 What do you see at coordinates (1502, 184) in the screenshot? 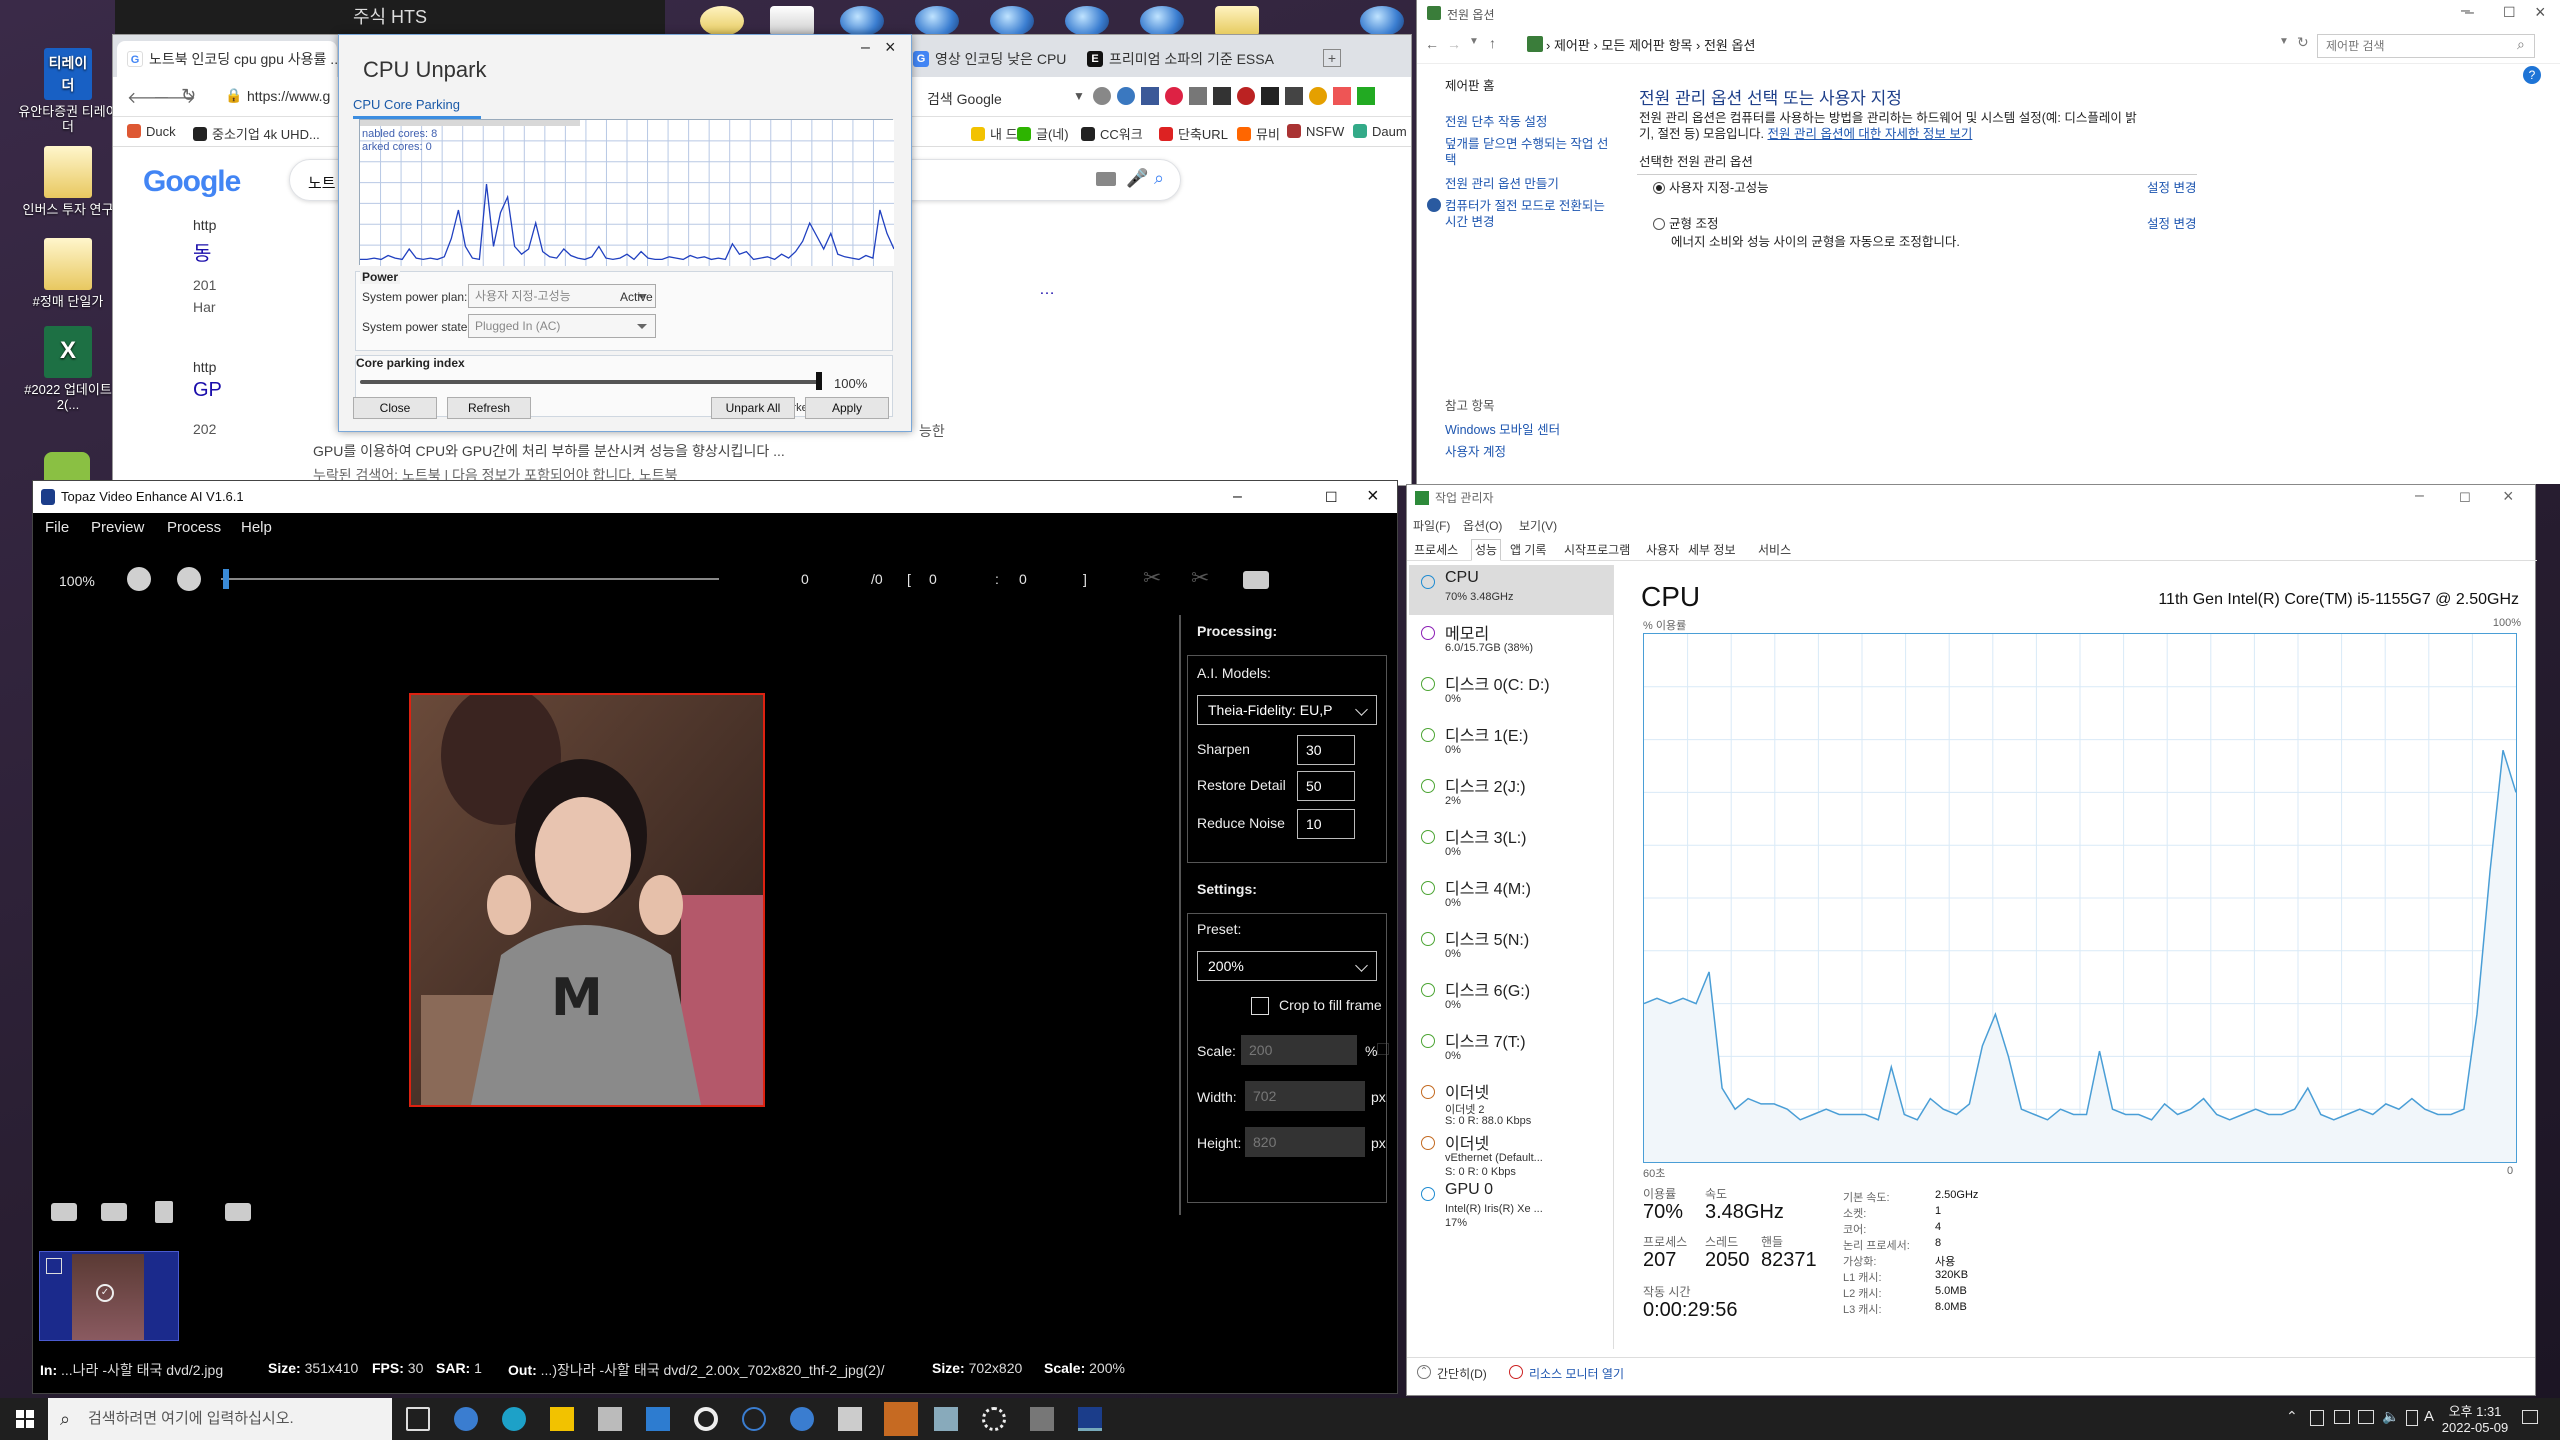
I see `sidebar-item-create-plan: 전원 관리 옵션 만들기` at bounding box center [1502, 184].